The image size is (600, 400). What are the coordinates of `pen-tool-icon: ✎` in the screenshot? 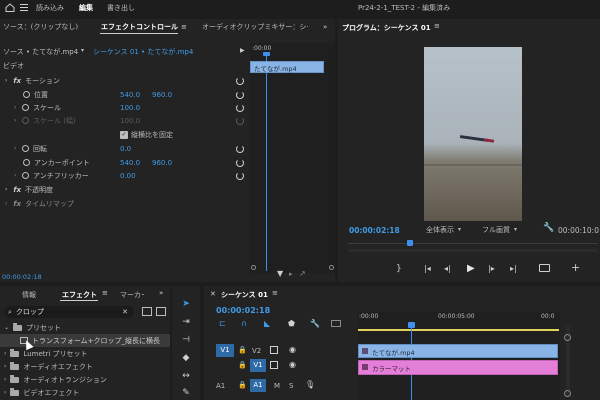 It's located at (186, 393).